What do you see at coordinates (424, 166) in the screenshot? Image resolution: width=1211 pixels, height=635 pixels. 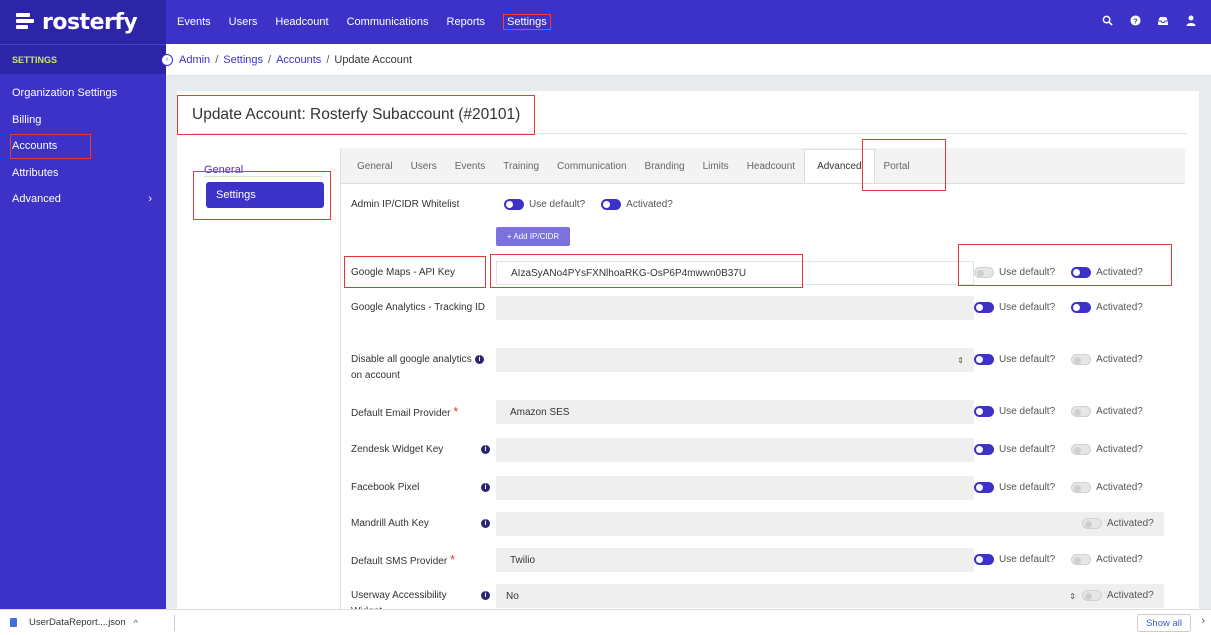 I see `tab-users: Users` at bounding box center [424, 166].